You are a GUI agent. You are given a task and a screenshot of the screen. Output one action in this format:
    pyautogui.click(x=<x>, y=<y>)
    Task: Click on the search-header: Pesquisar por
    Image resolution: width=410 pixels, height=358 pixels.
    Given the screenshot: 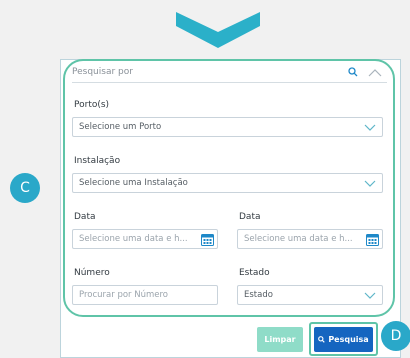 What is the action you would take?
    pyautogui.click(x=229, y=74)
    